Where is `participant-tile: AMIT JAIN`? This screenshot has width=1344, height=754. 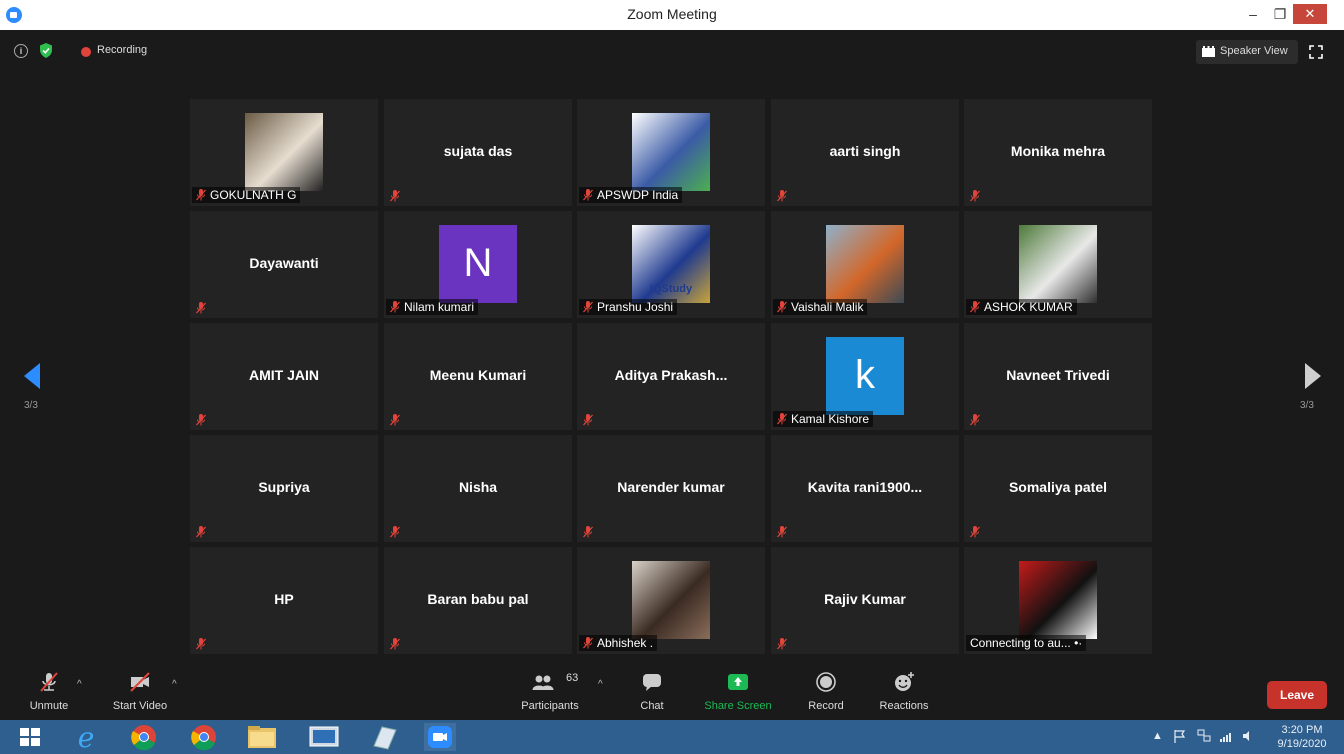 participant-tile: AMIT JAIN is located at coordinates (284, 376).